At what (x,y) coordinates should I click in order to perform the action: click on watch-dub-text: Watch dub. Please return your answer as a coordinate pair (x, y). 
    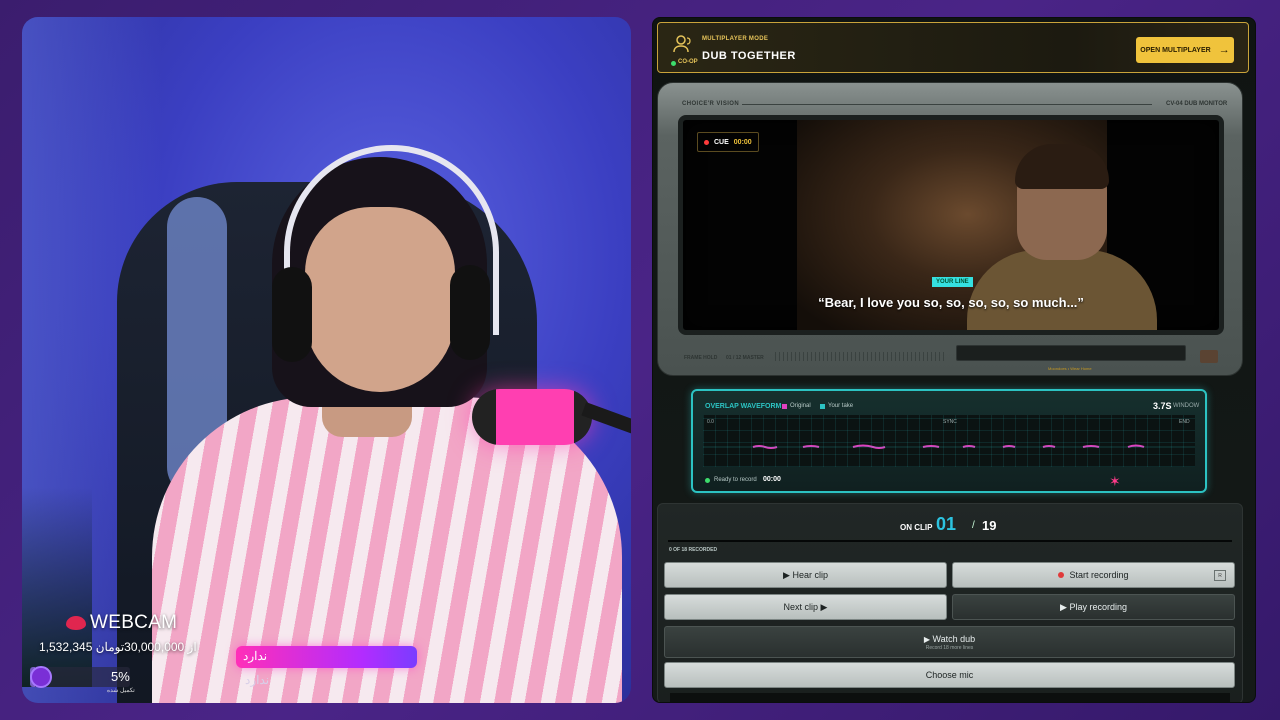
    Looking at the image, I should click on (954, 638).